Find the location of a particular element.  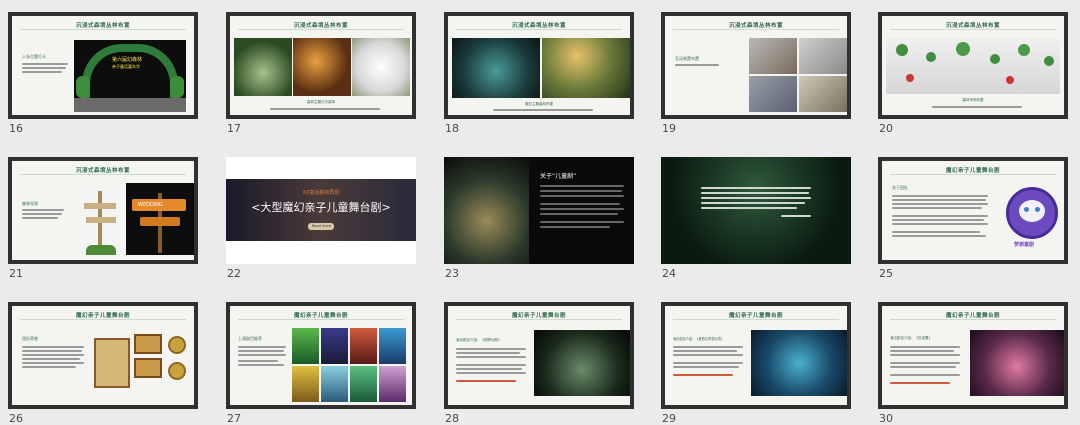

side-heading: 关于团队 is located at coordinates (900, 187).